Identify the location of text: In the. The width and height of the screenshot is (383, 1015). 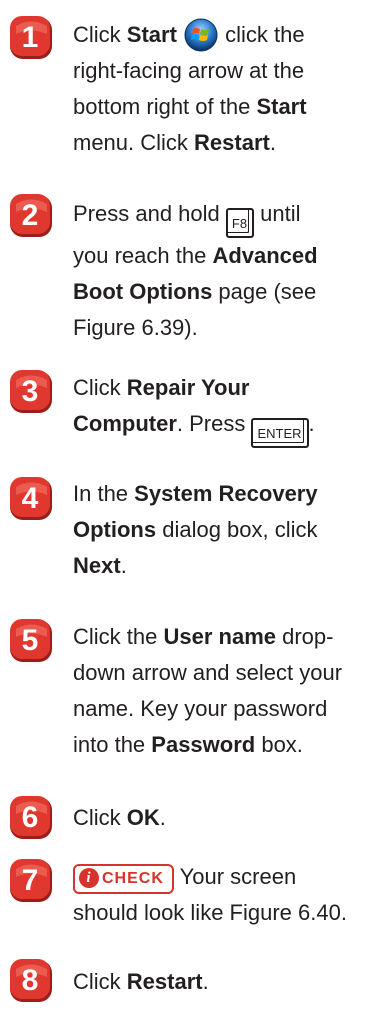
(104, 493).